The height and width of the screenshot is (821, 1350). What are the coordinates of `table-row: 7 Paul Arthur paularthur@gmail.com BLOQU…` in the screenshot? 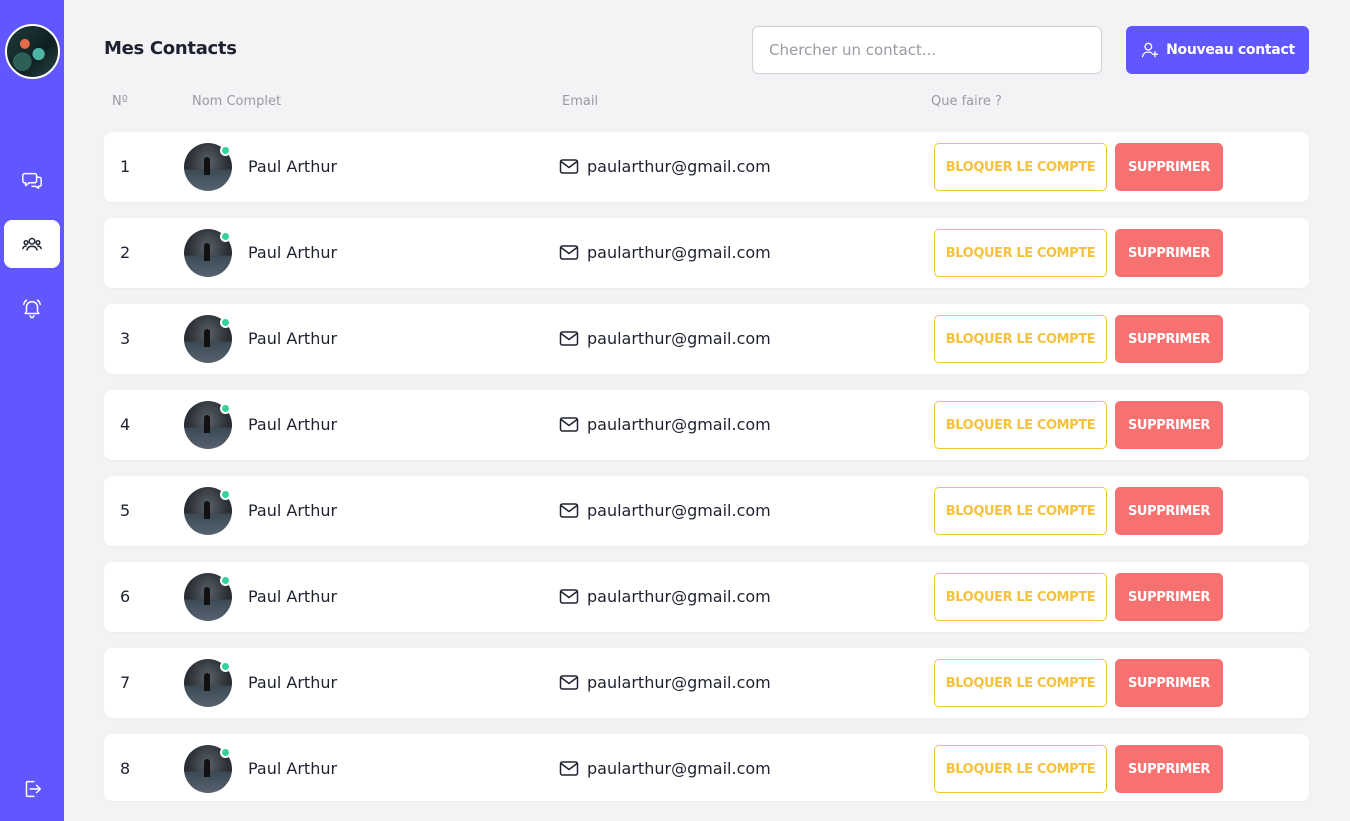 It's located at (706, 683).